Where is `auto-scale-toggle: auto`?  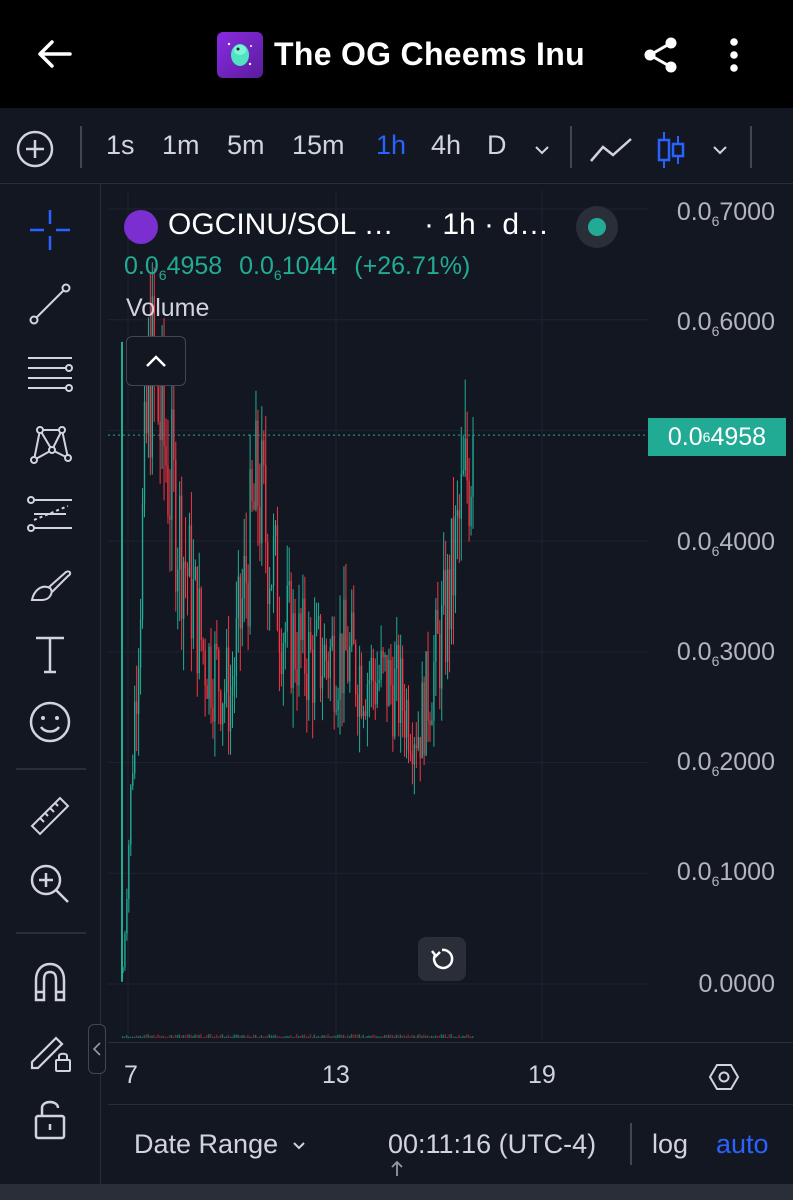 auto-scale-toggle: auto is located at coordinates (742, 1144).